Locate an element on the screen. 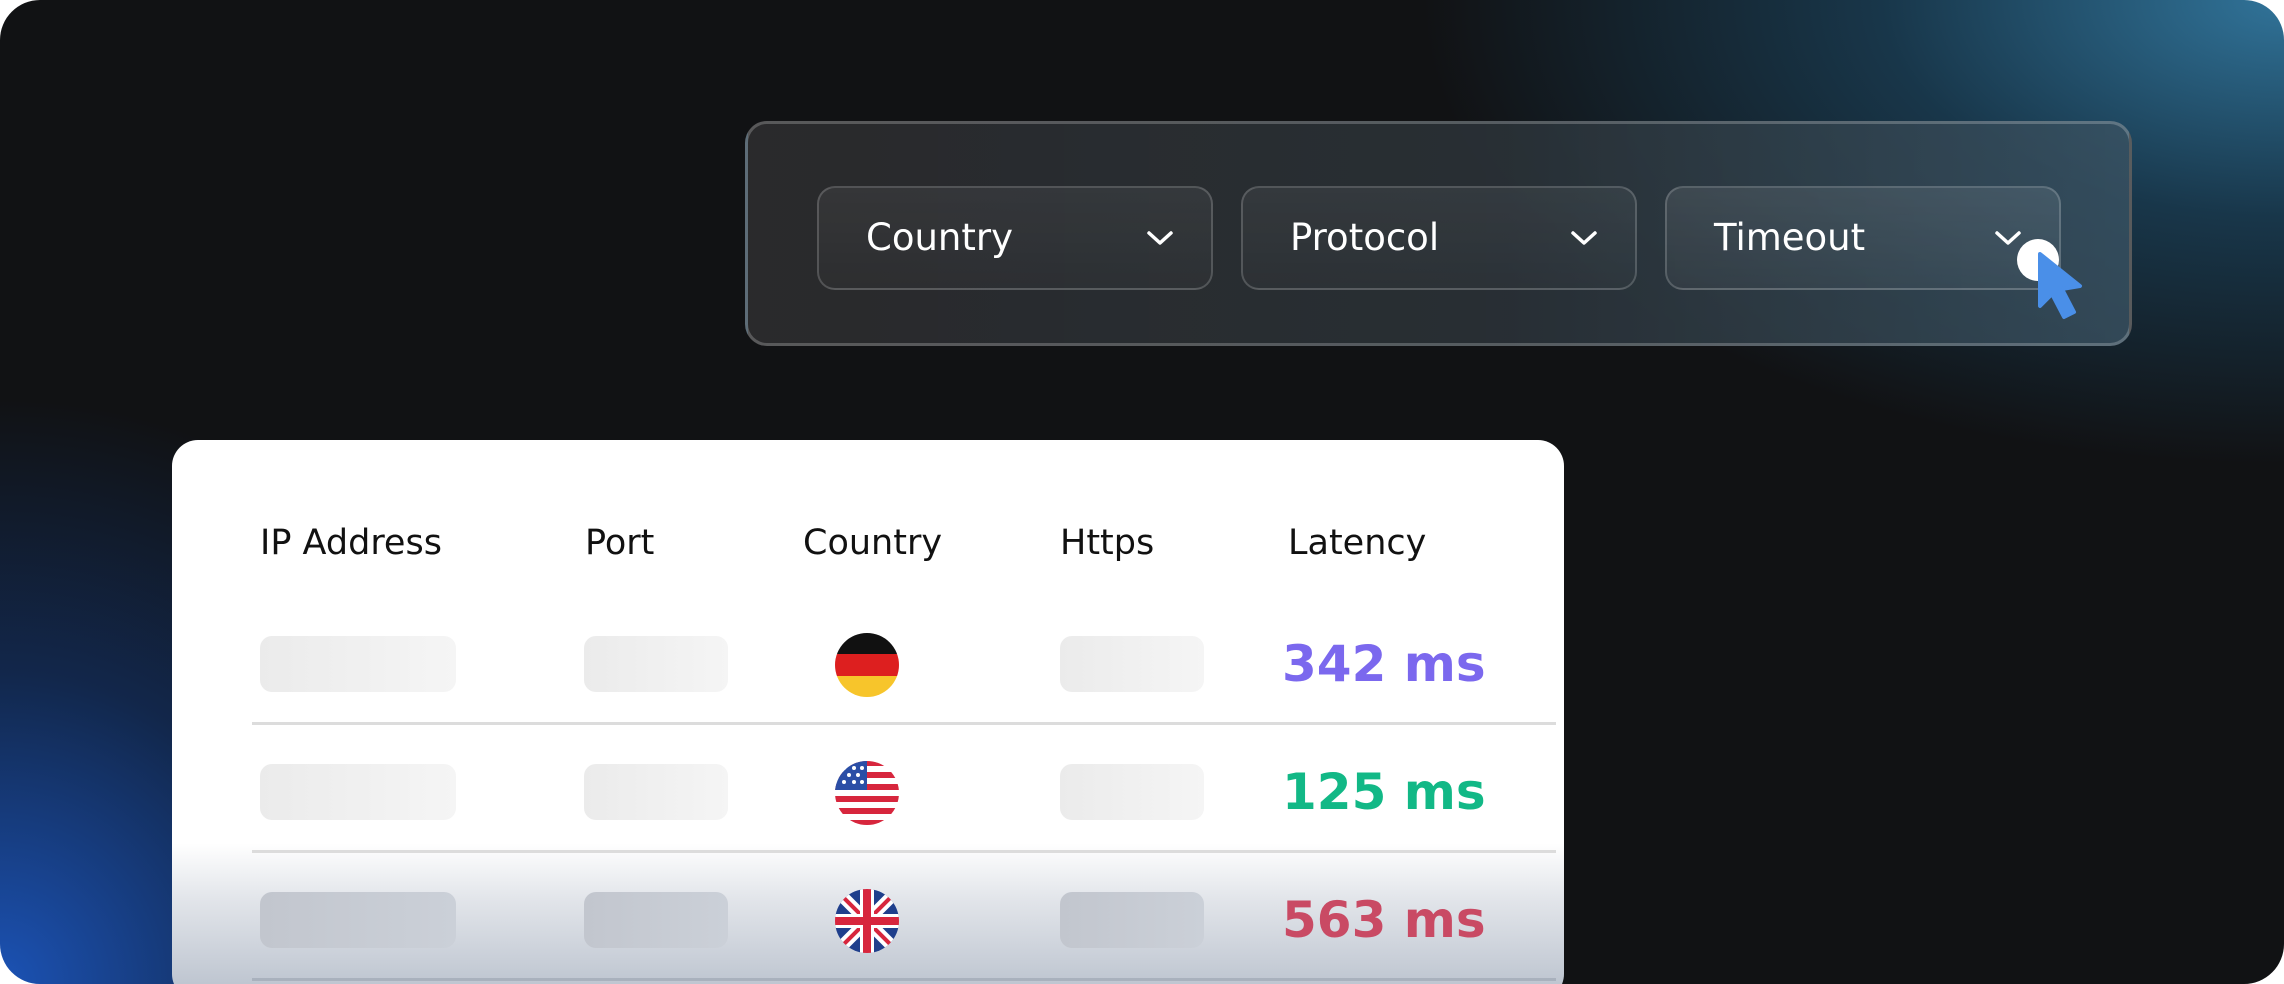 The width and height of the screenshot is (2284, 984). table-row: 342 ms is located at coordinates (868, 664).